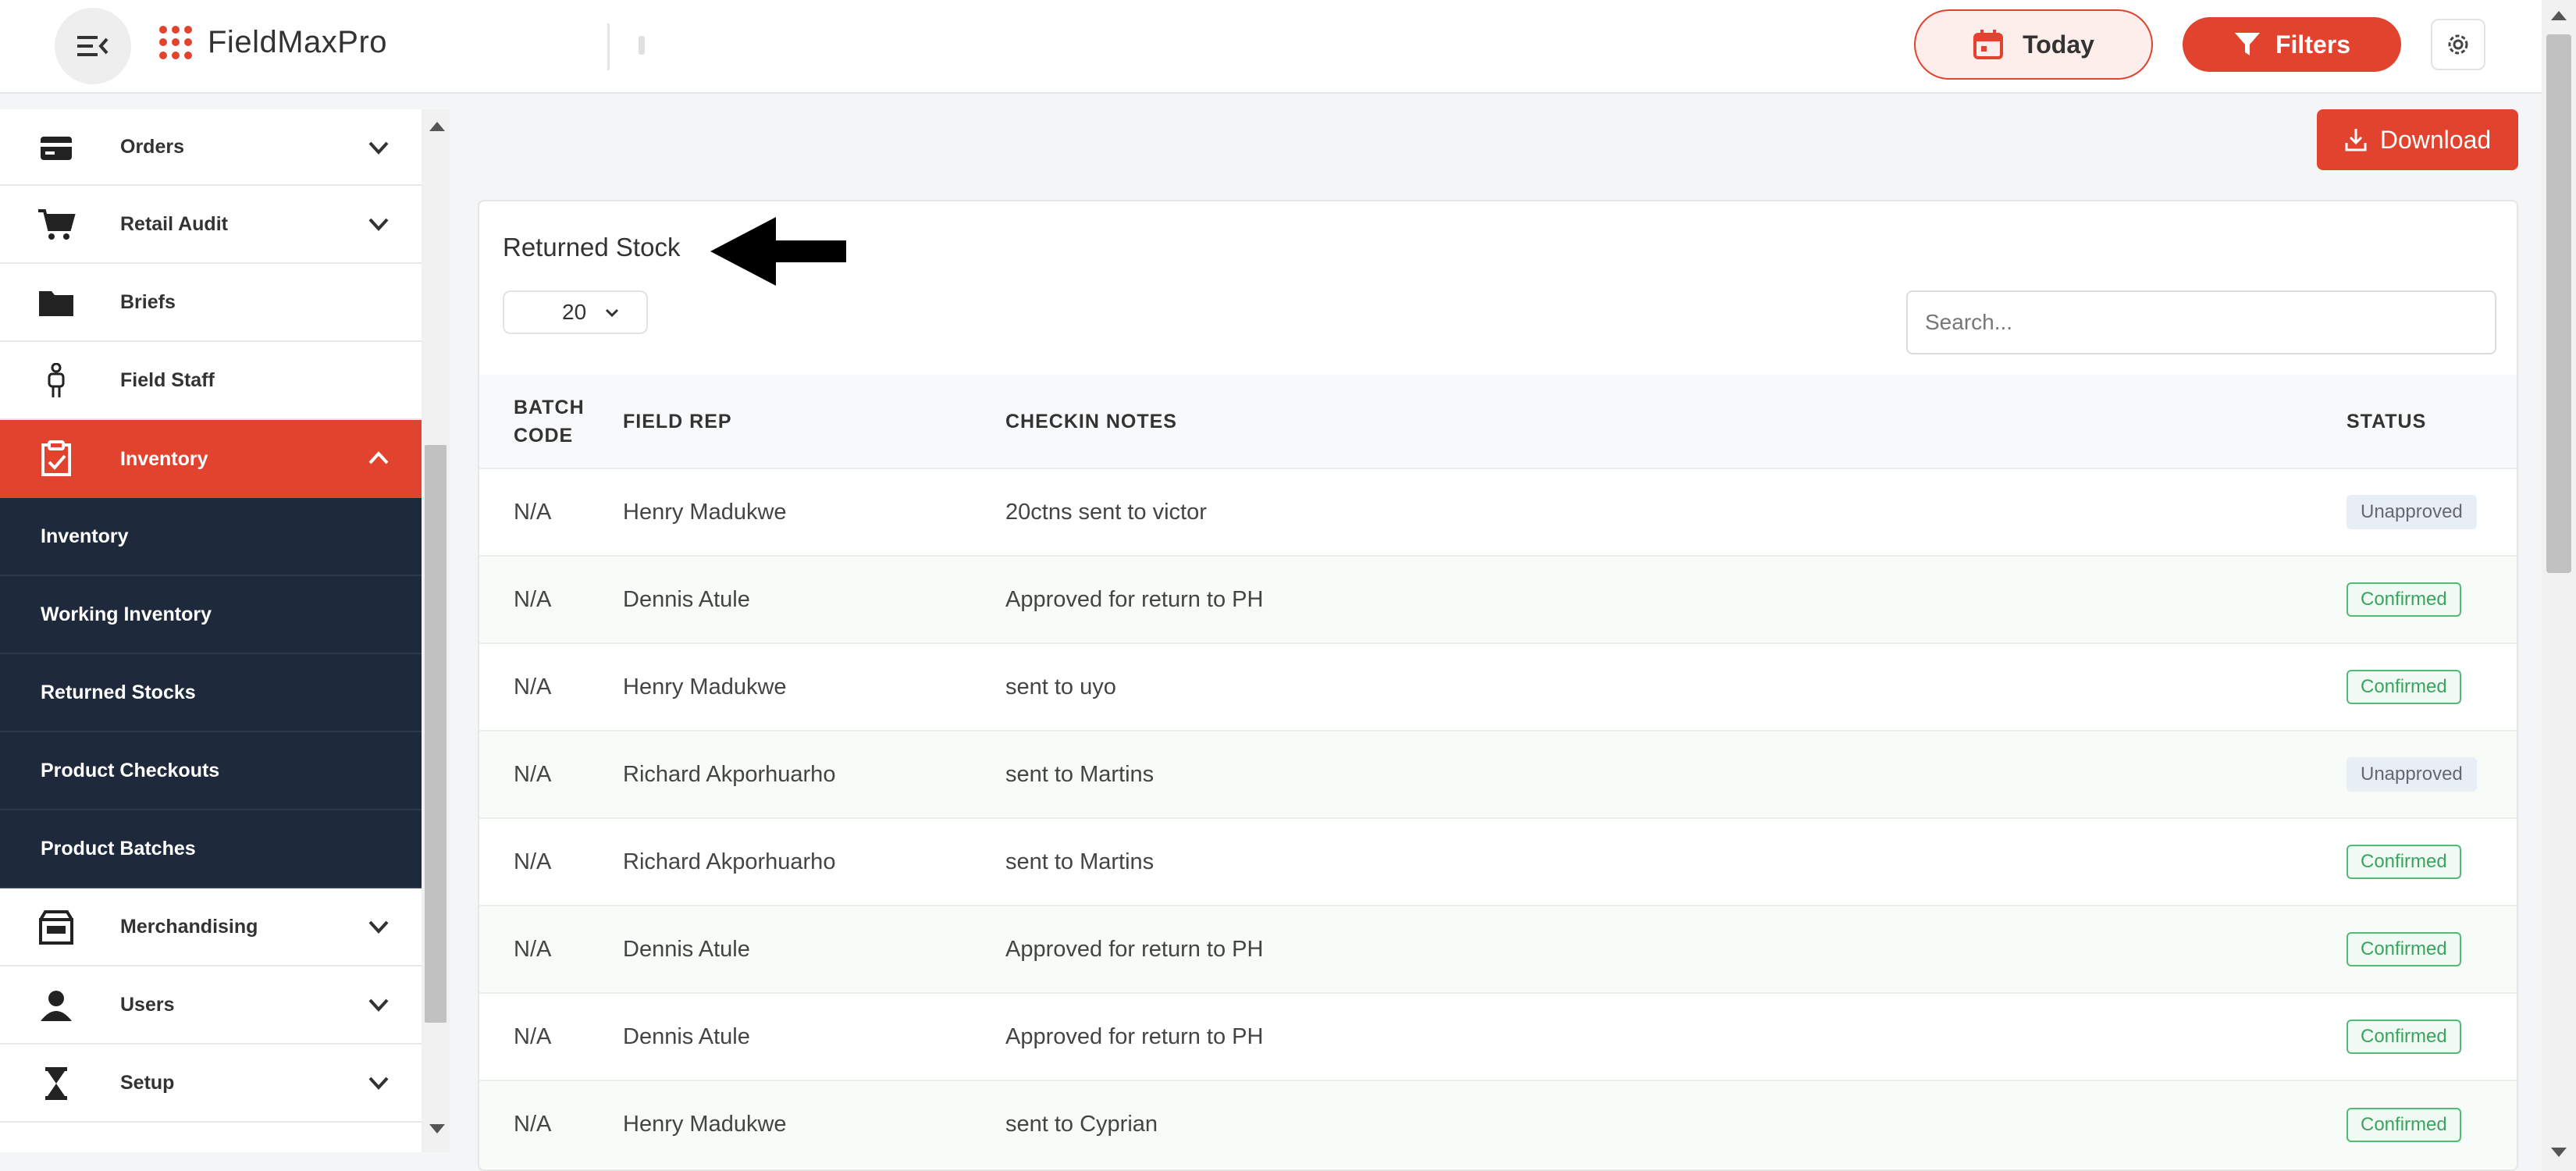  Describe the element at coordinates (1288, 47) in the screenshot. I see `top-bar: FieldMaxPro Today Filters` at that location.